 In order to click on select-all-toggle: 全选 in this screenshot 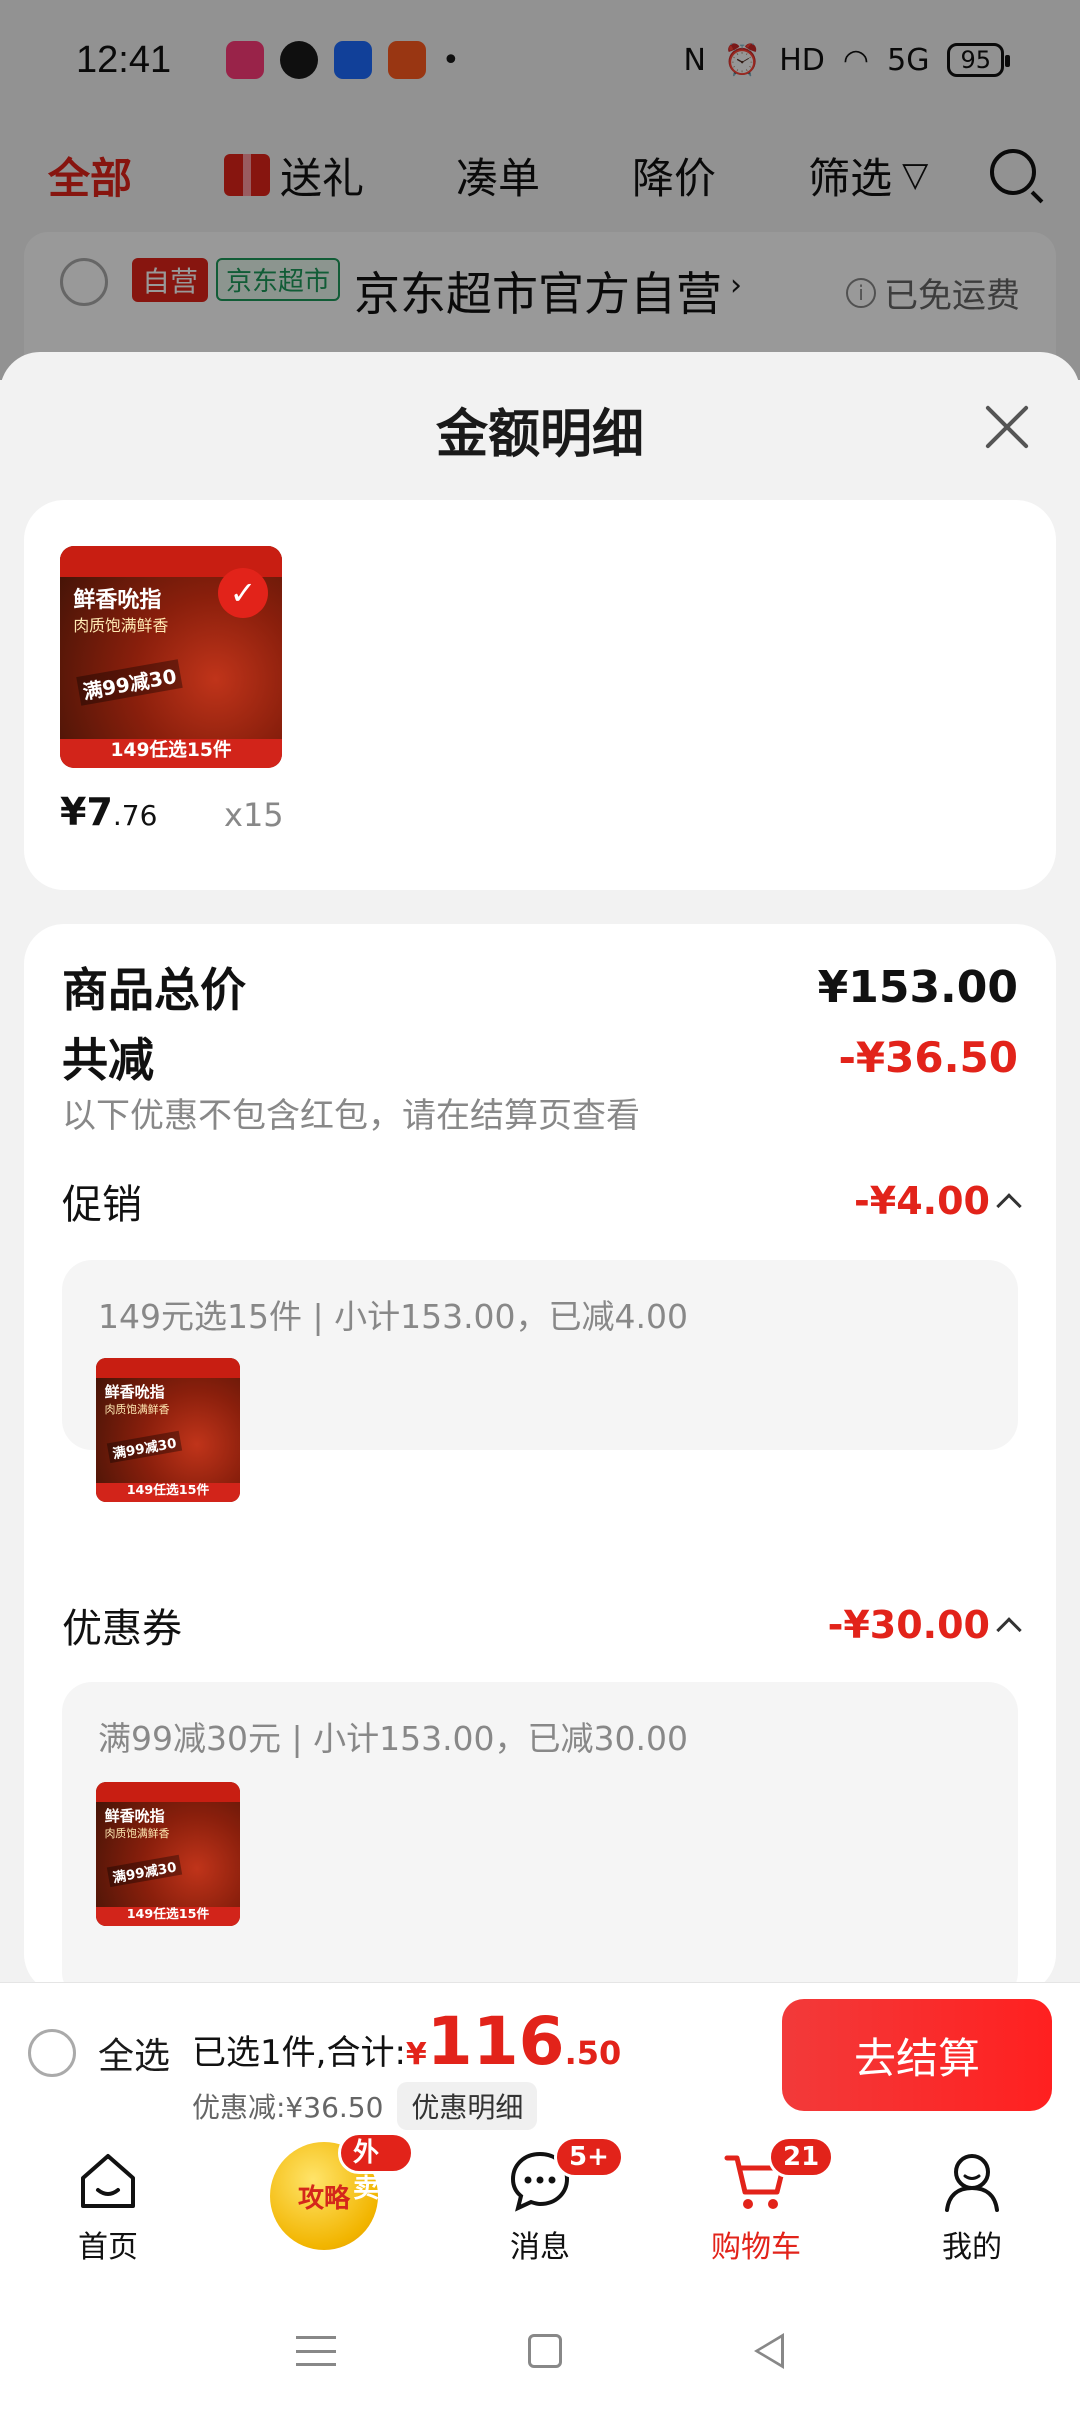, I will do `click(99, 2053)`.